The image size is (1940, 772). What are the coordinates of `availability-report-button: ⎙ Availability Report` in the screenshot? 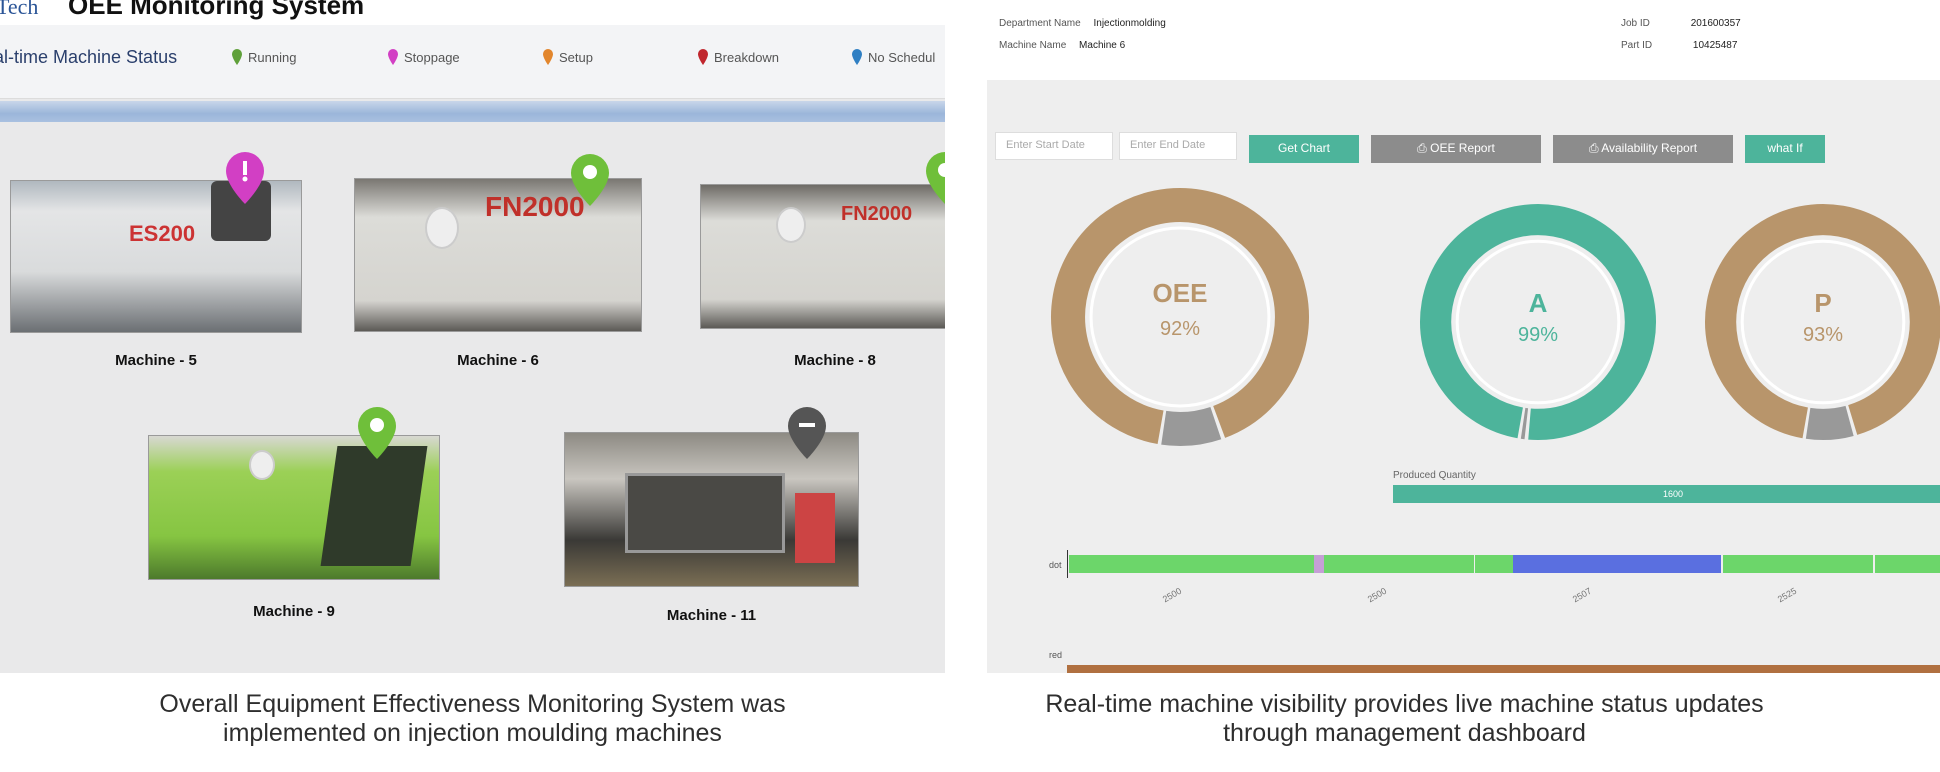 It's located at (1643, 149).